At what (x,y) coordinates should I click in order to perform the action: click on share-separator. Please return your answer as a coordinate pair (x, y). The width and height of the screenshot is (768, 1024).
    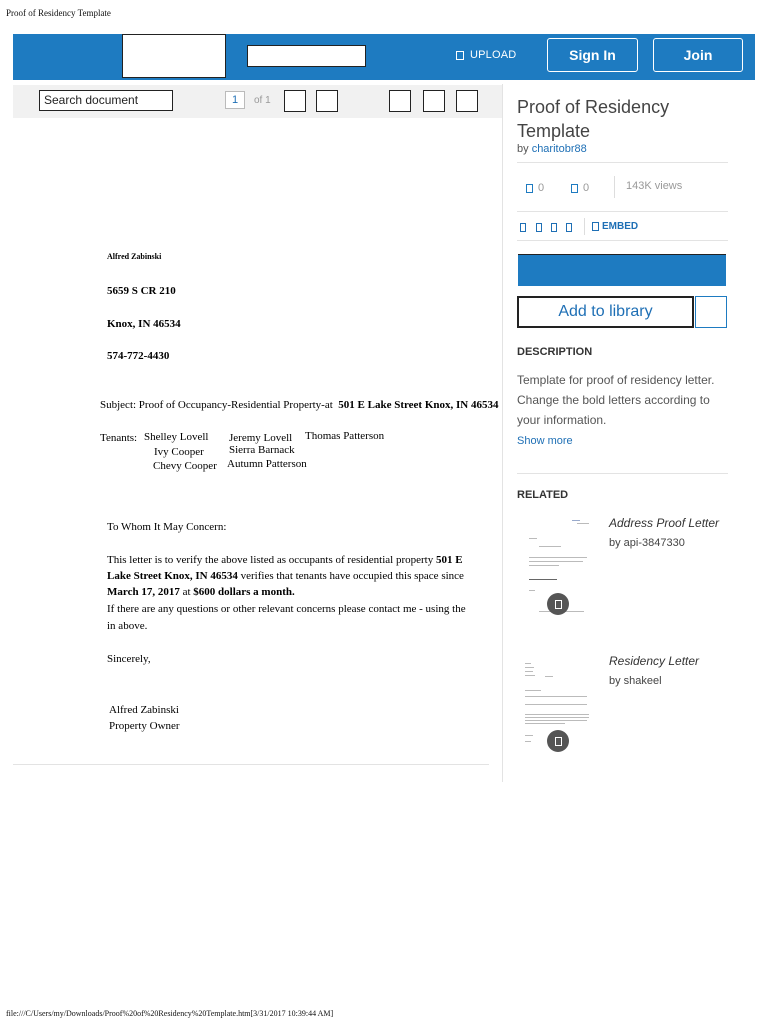
    Looking at the image, I should click on (584, 226).